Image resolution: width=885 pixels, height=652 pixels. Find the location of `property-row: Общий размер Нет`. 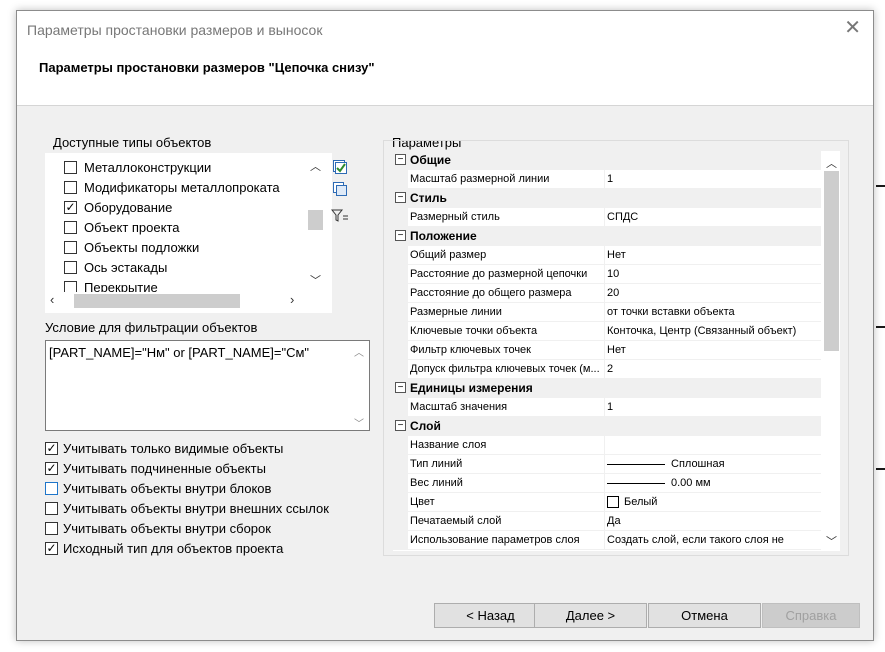

property-row: Общий размер Нет is located at coordinates (607, 255).